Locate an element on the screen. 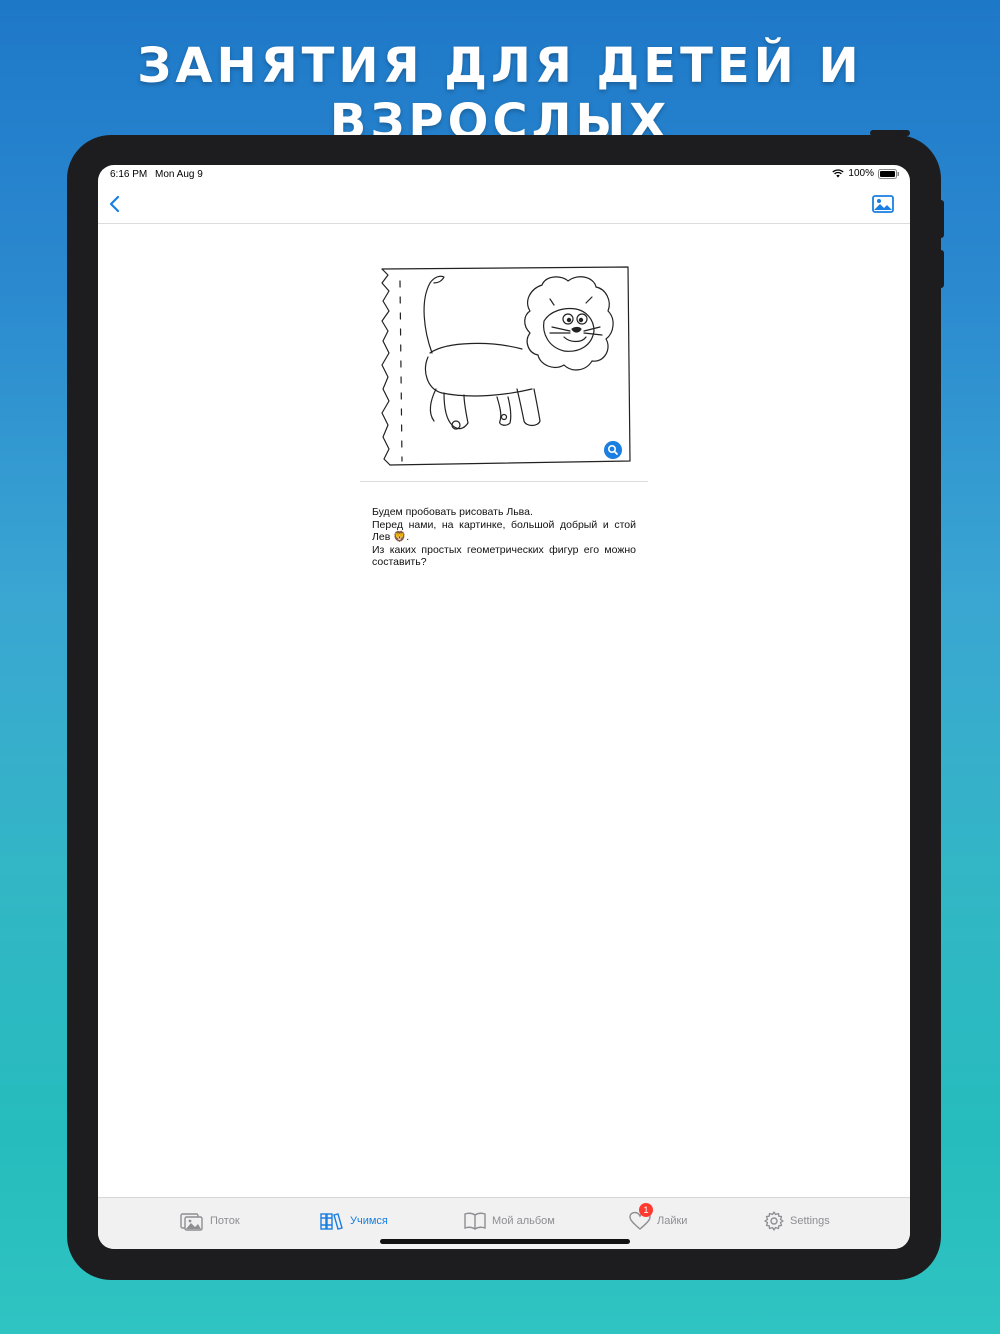  gear-icon is located at coordinates (774, 1221).